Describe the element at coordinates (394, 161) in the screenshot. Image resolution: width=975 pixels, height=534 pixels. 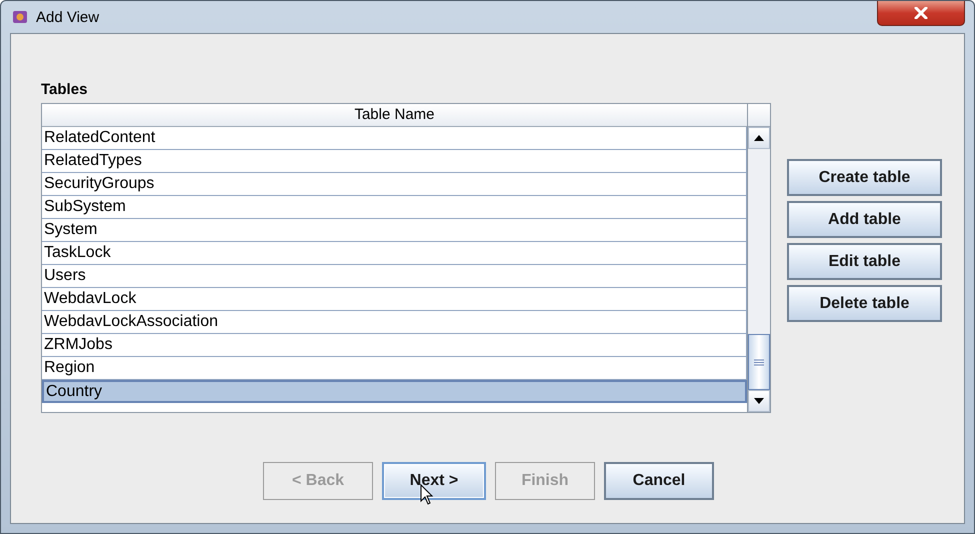
I see `table-row: RelatedTypes` at that location.